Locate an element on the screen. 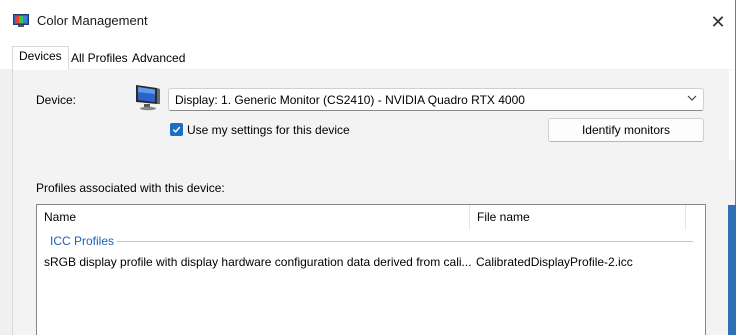 The height and width of the screenshot is (335, 736). use-my-settings-checkbox is located at coordinates (176, 129).